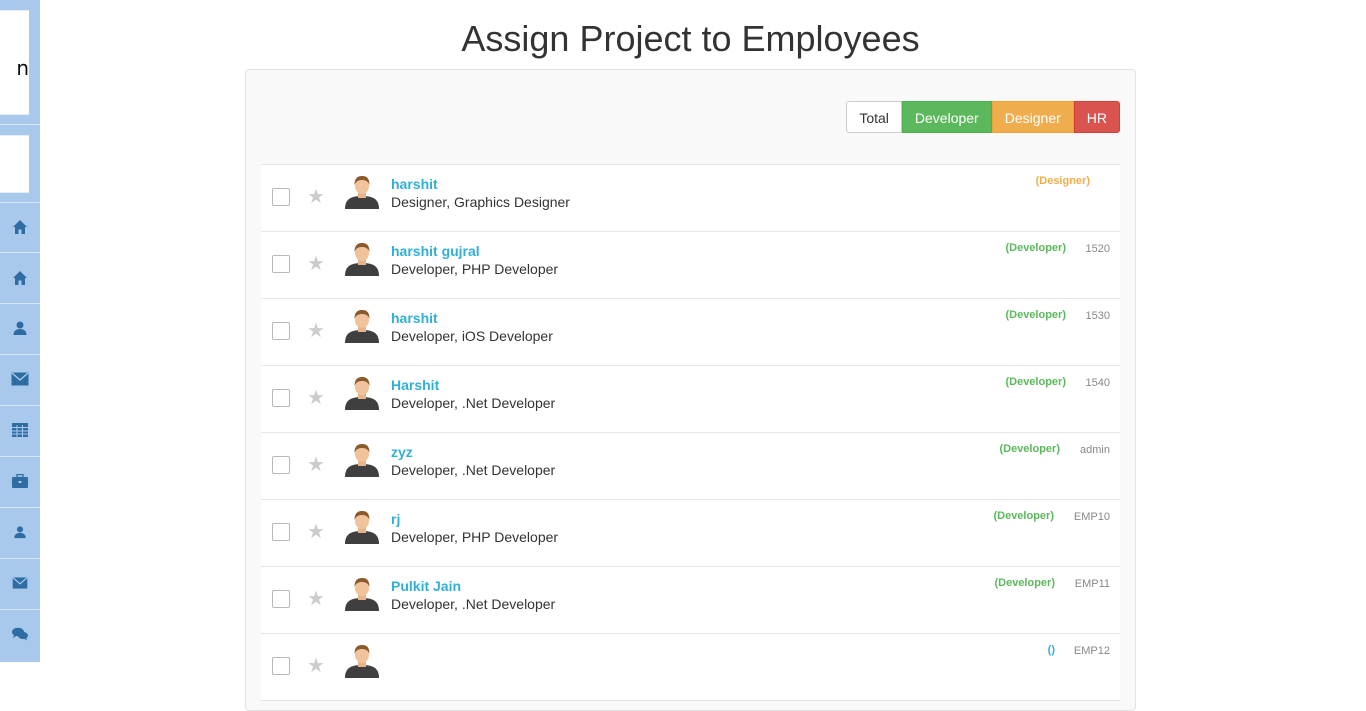 Image resolution: width=1366 pixels, height=711 pixels. What do you see at coordinates (690, 667) in the screenshot?
I see `employee-row: ★ () EMP12` at bounding box center [690, 667].